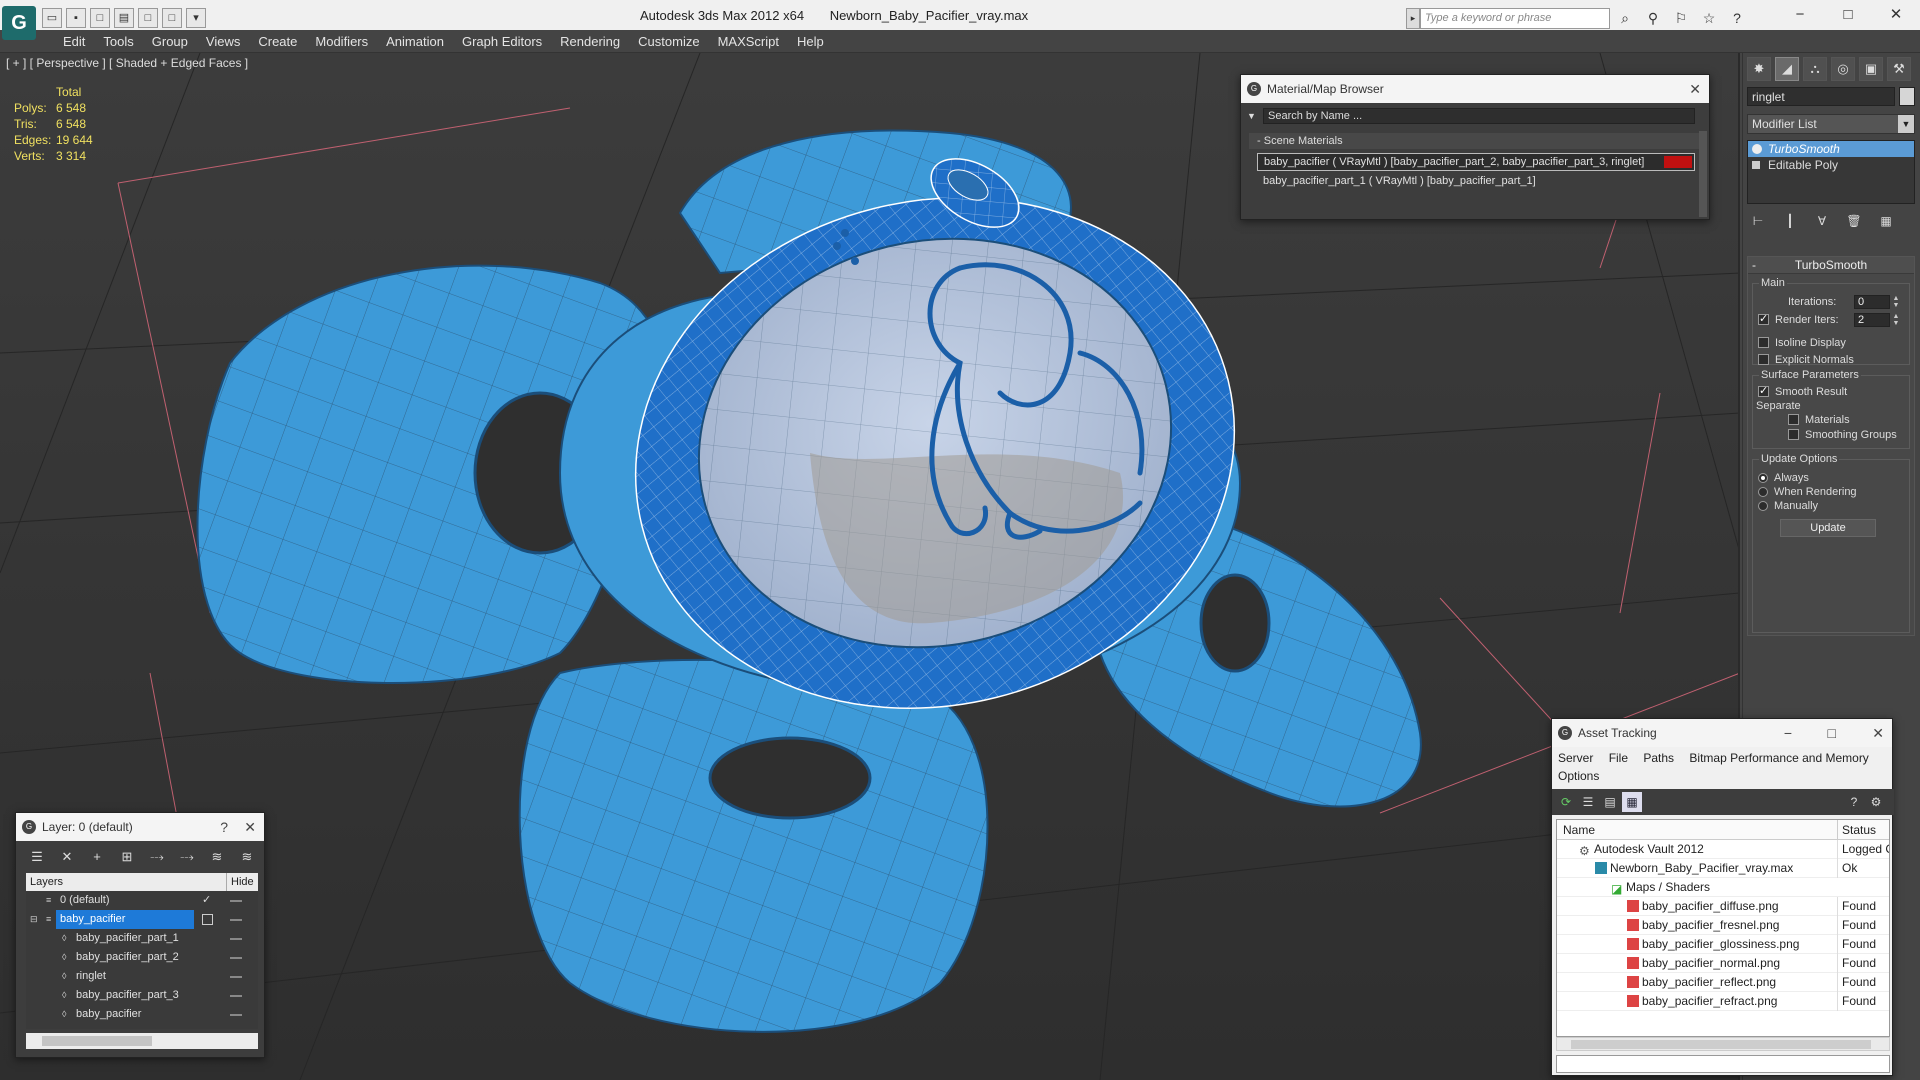  What do you see at coordinates (124, 18) in the screenshot?
I see `hold-icon: ▤` at bounding box center [124, 18].